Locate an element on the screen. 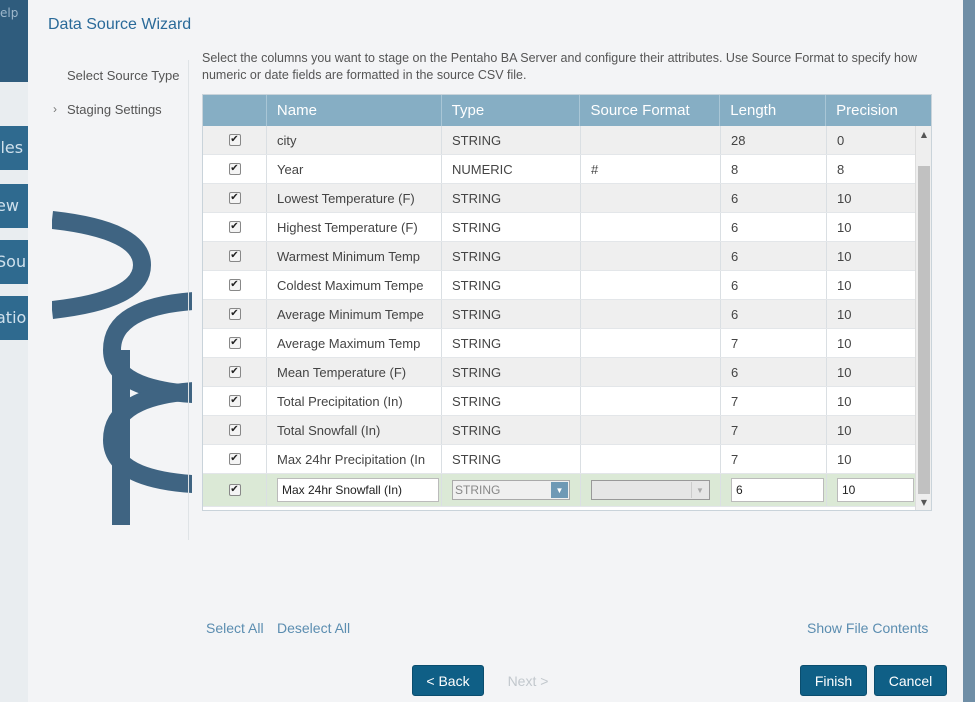  scroll-up-icon: ▲ is located at coordinates (924, 134).